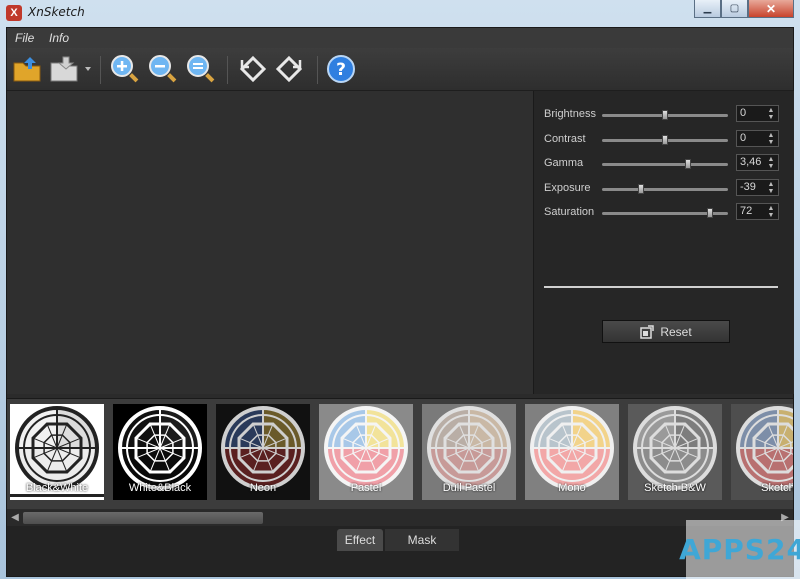 The width and height of the screenshot is (800, 579). Describe the element at coordinates (57, 452) in the screenshot. I see `effect-thumbnail: Black&White` at that location.